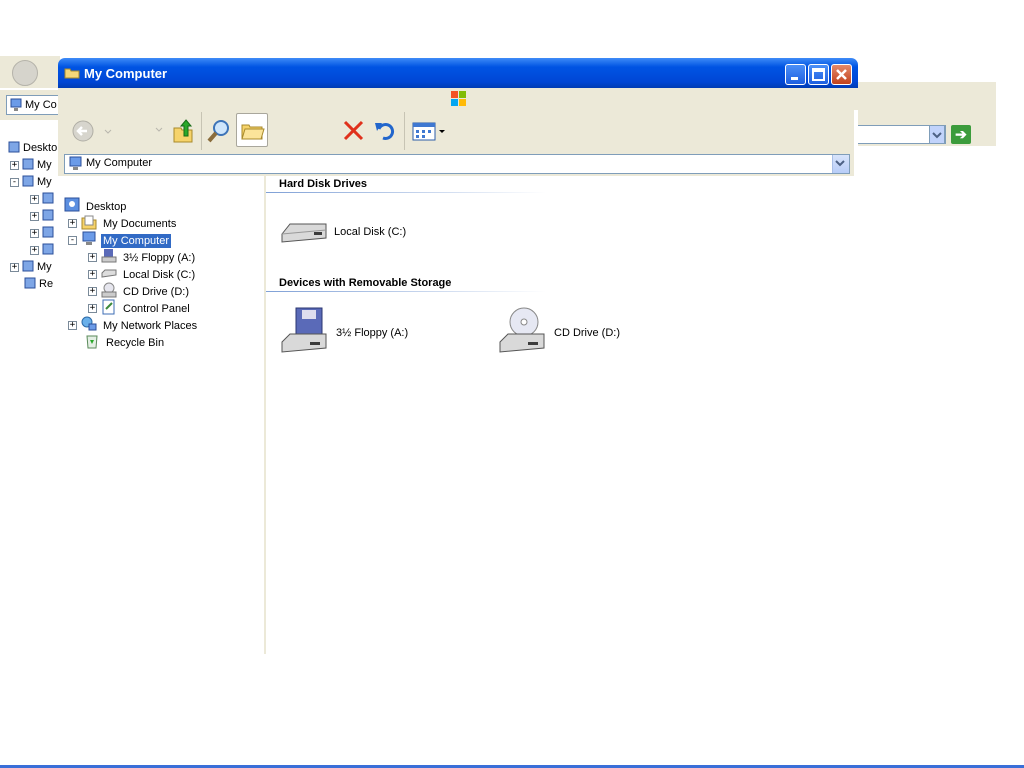  What do you see at coordinates (140, 223) in the screenshot?
I see `tree-label-my-documents: My Documents` at bounding box center [140, 223].